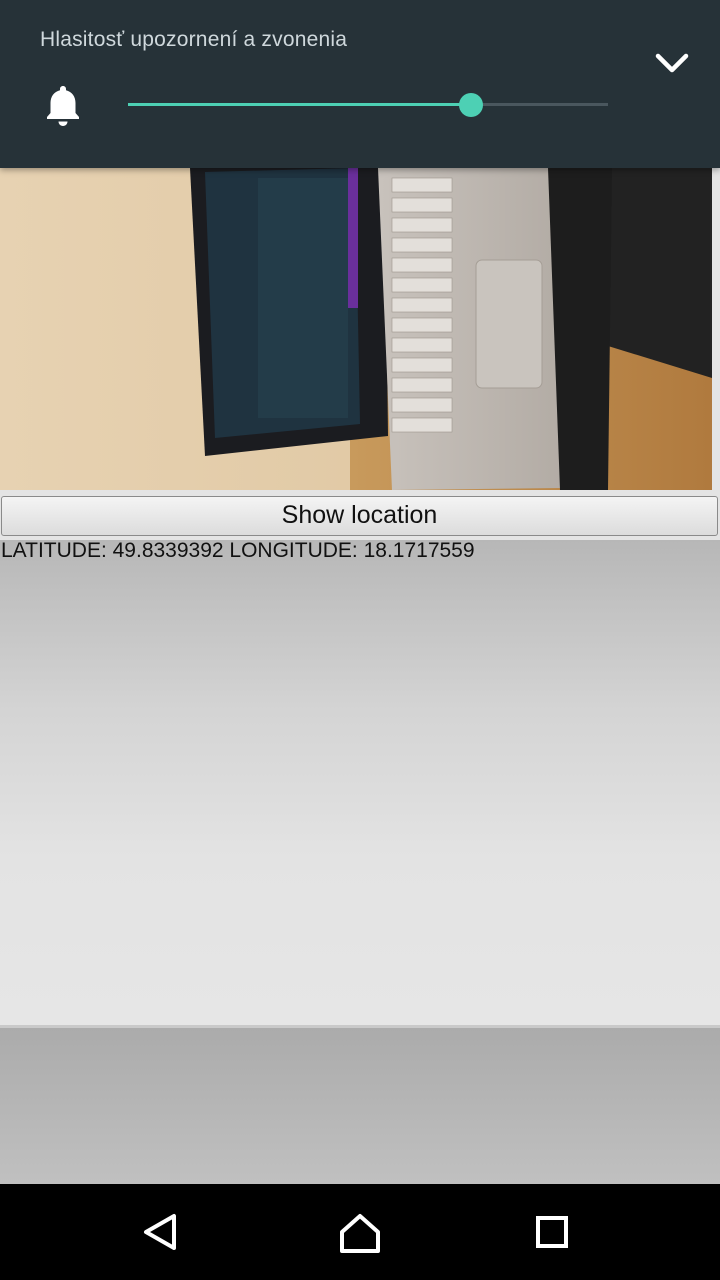  I want to click on recents-icon, so click(552, 1232).